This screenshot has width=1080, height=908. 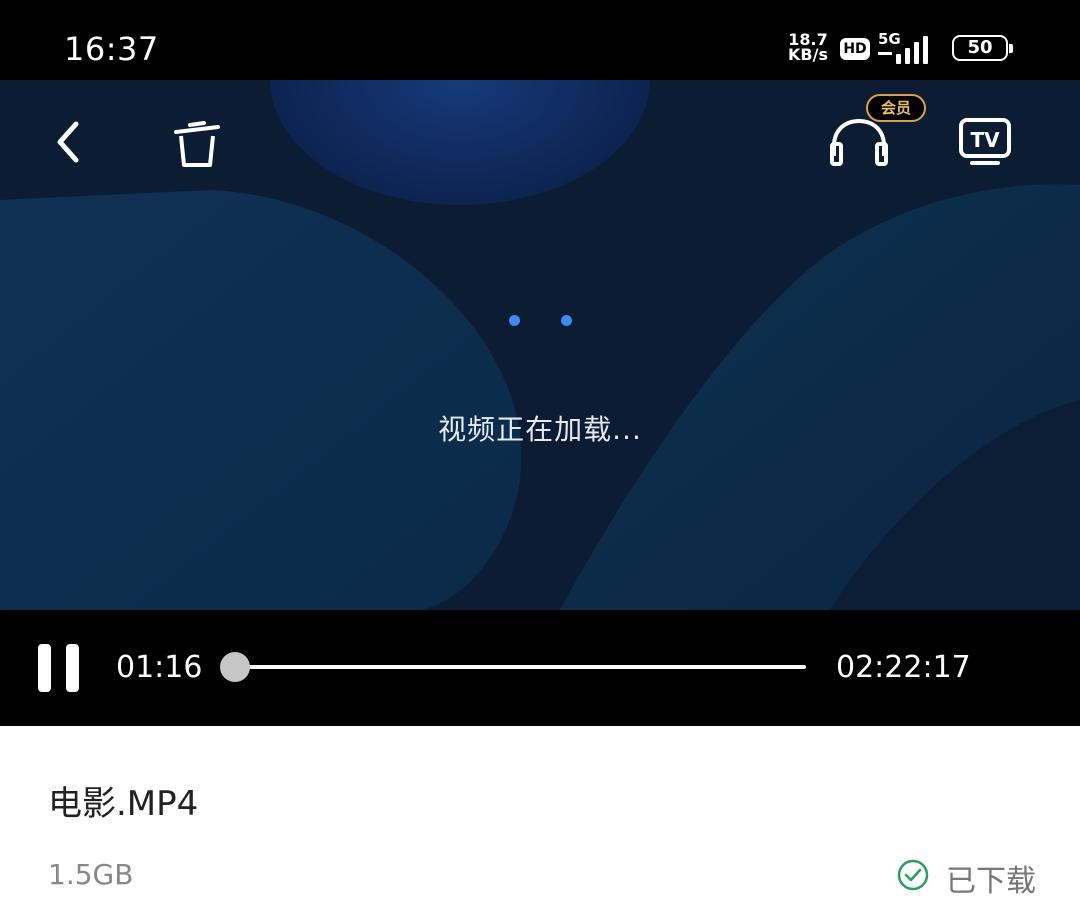 What do you see at coordinates (197, 144) in the screenshot?
I see `delete-icon` at bounding box center [197, 144].